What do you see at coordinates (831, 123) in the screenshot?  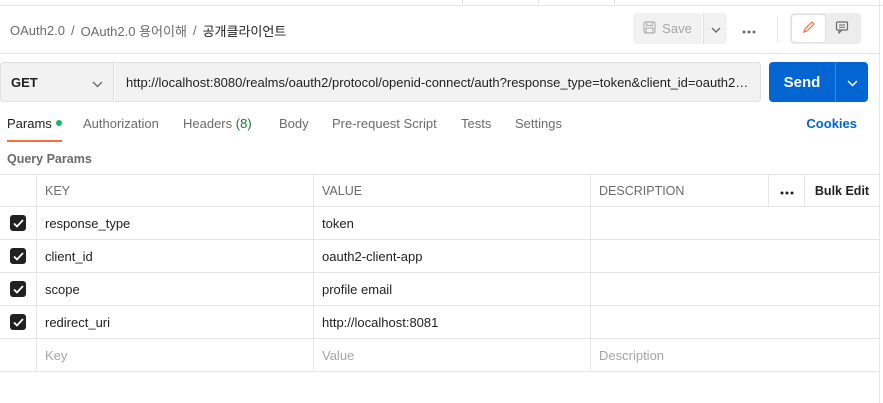 I see `cookies-link: Cookies` at bounding box center [831, 123].